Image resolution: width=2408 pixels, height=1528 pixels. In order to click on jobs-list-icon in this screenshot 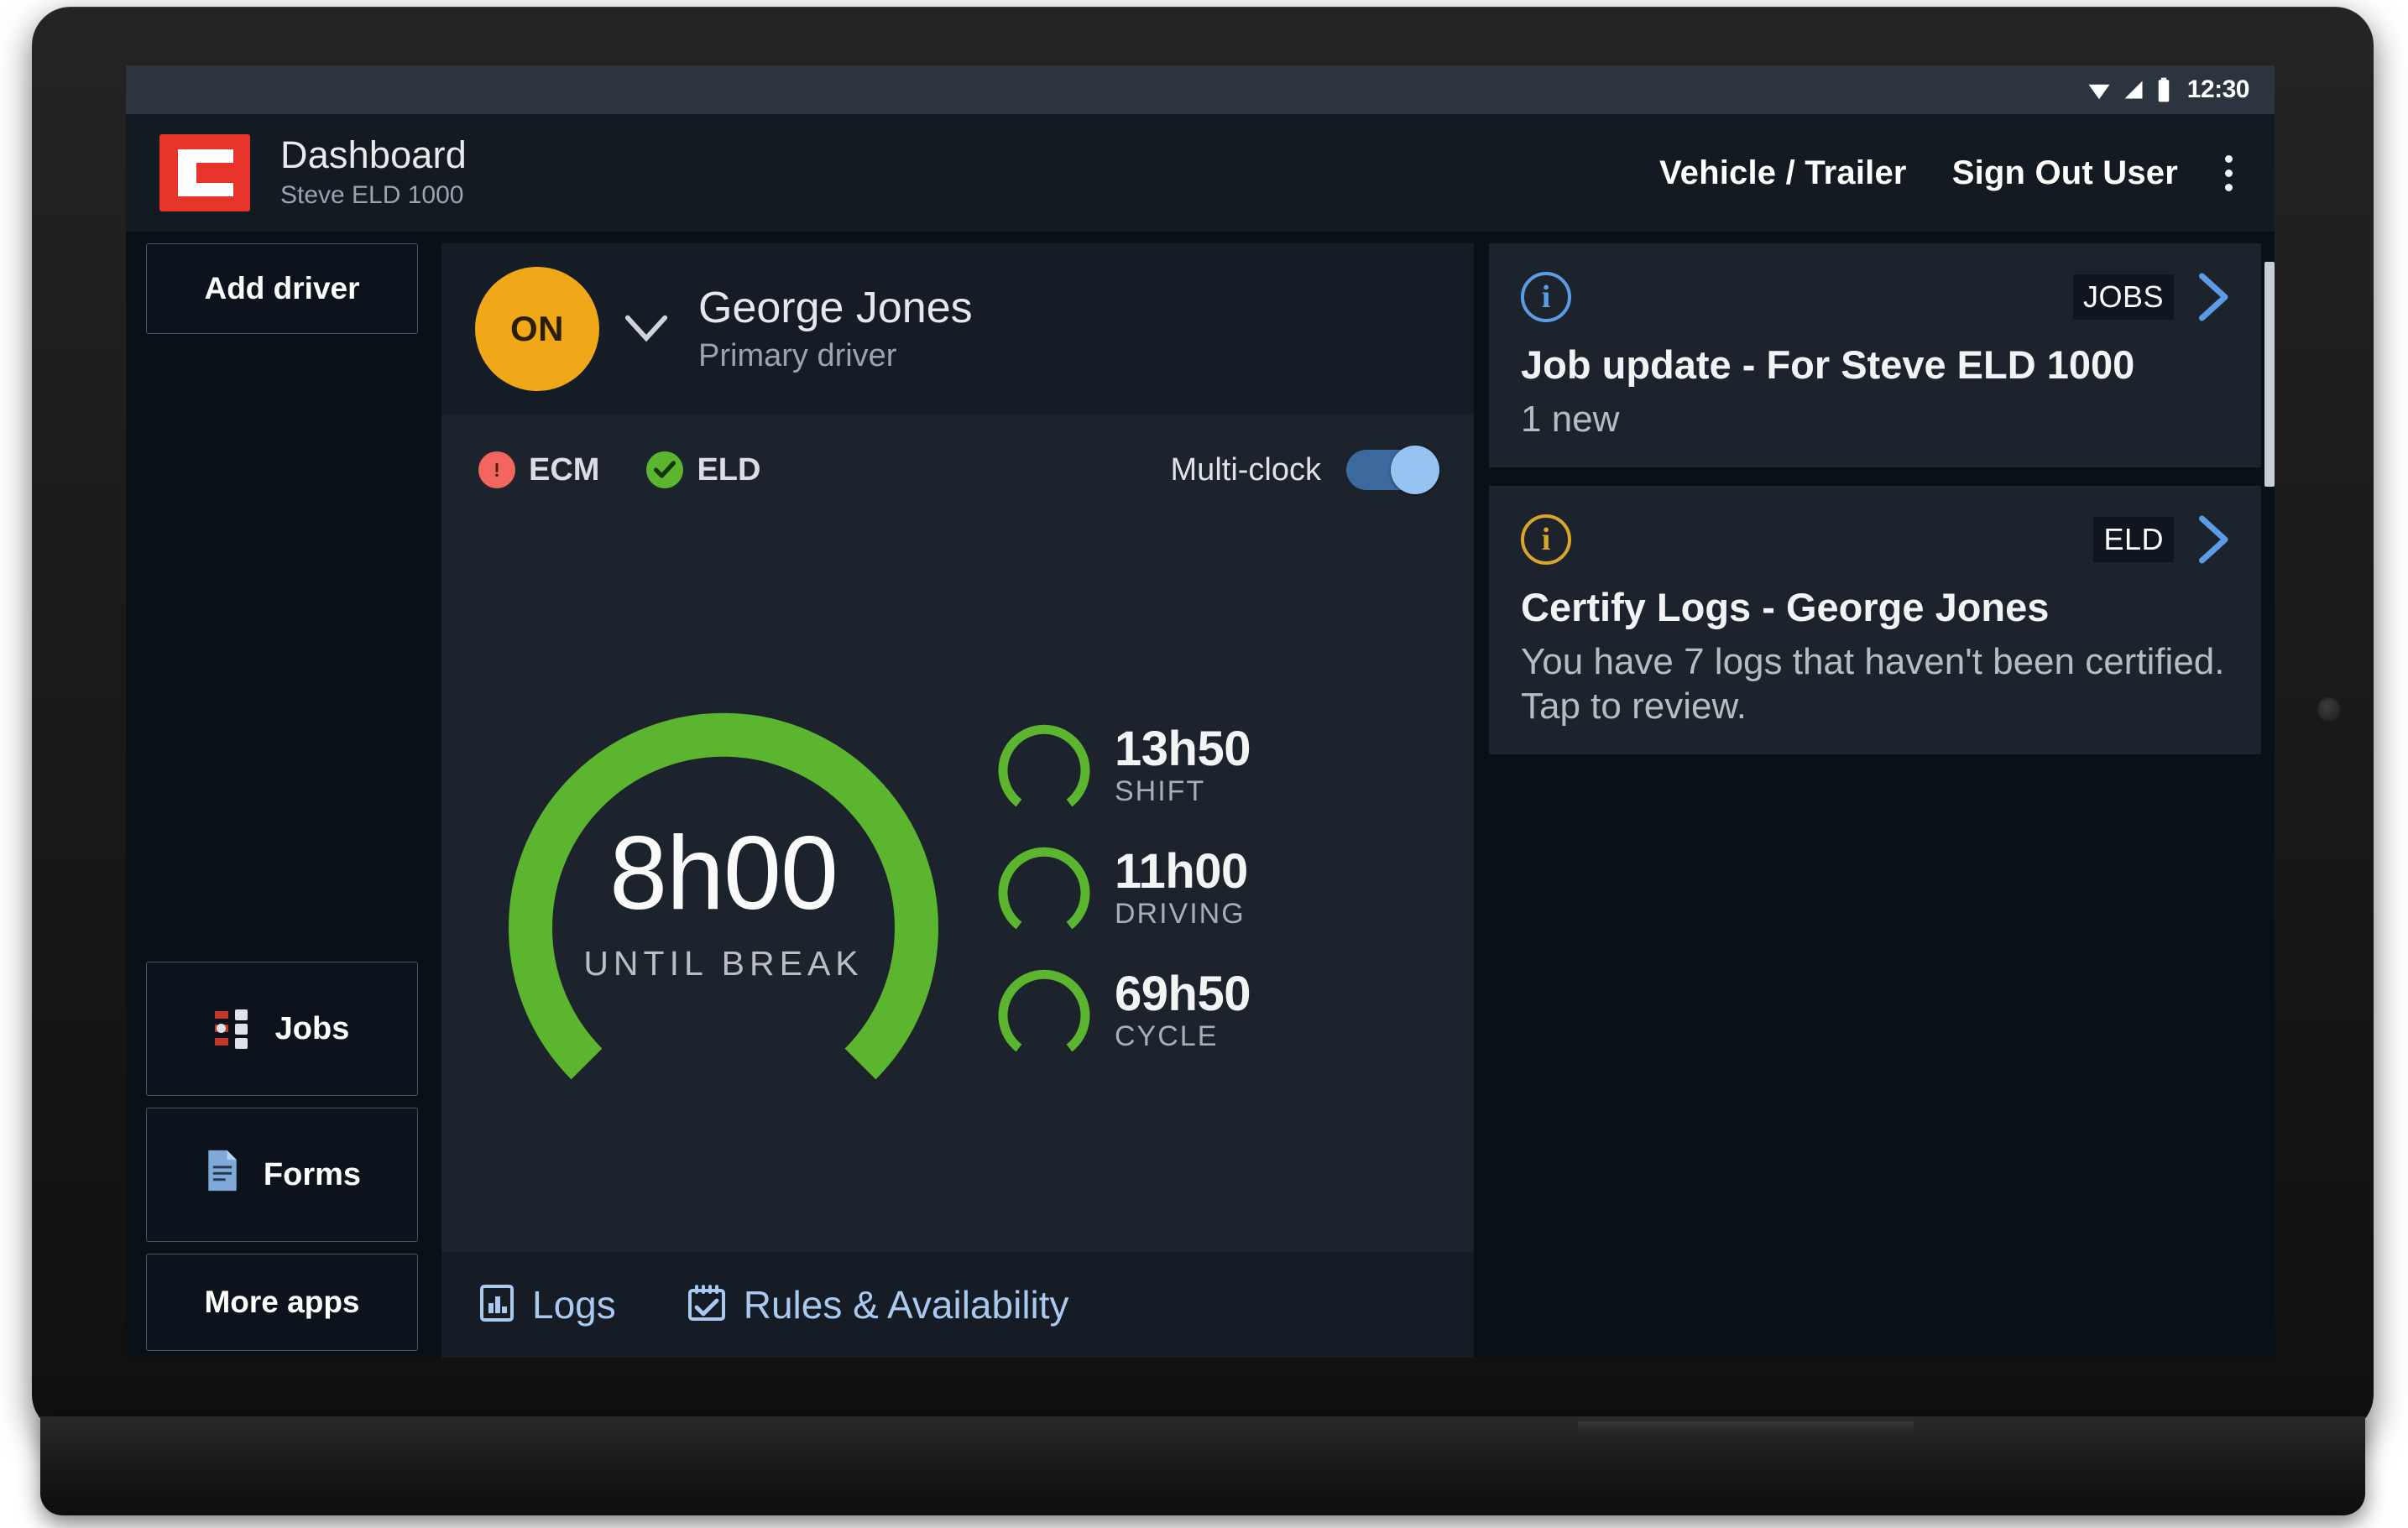, I will do `click(233, 1029)`.